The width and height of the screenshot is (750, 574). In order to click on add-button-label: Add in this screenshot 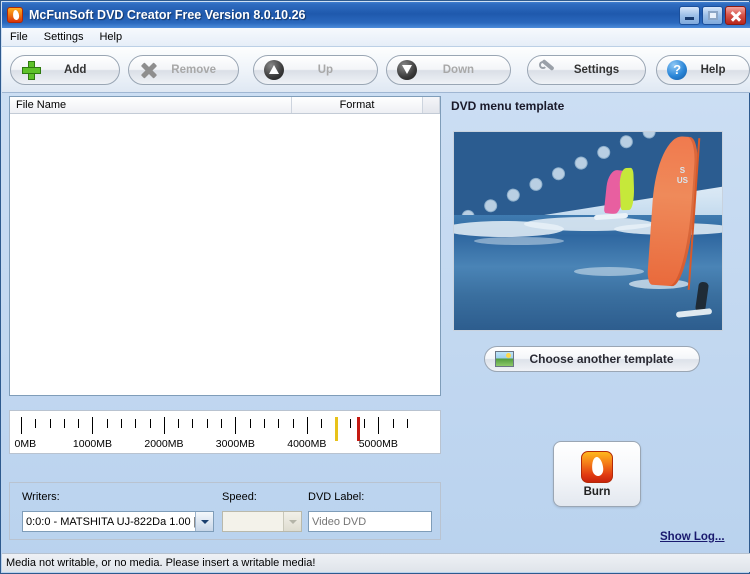, I will do `click(75, 69)`.